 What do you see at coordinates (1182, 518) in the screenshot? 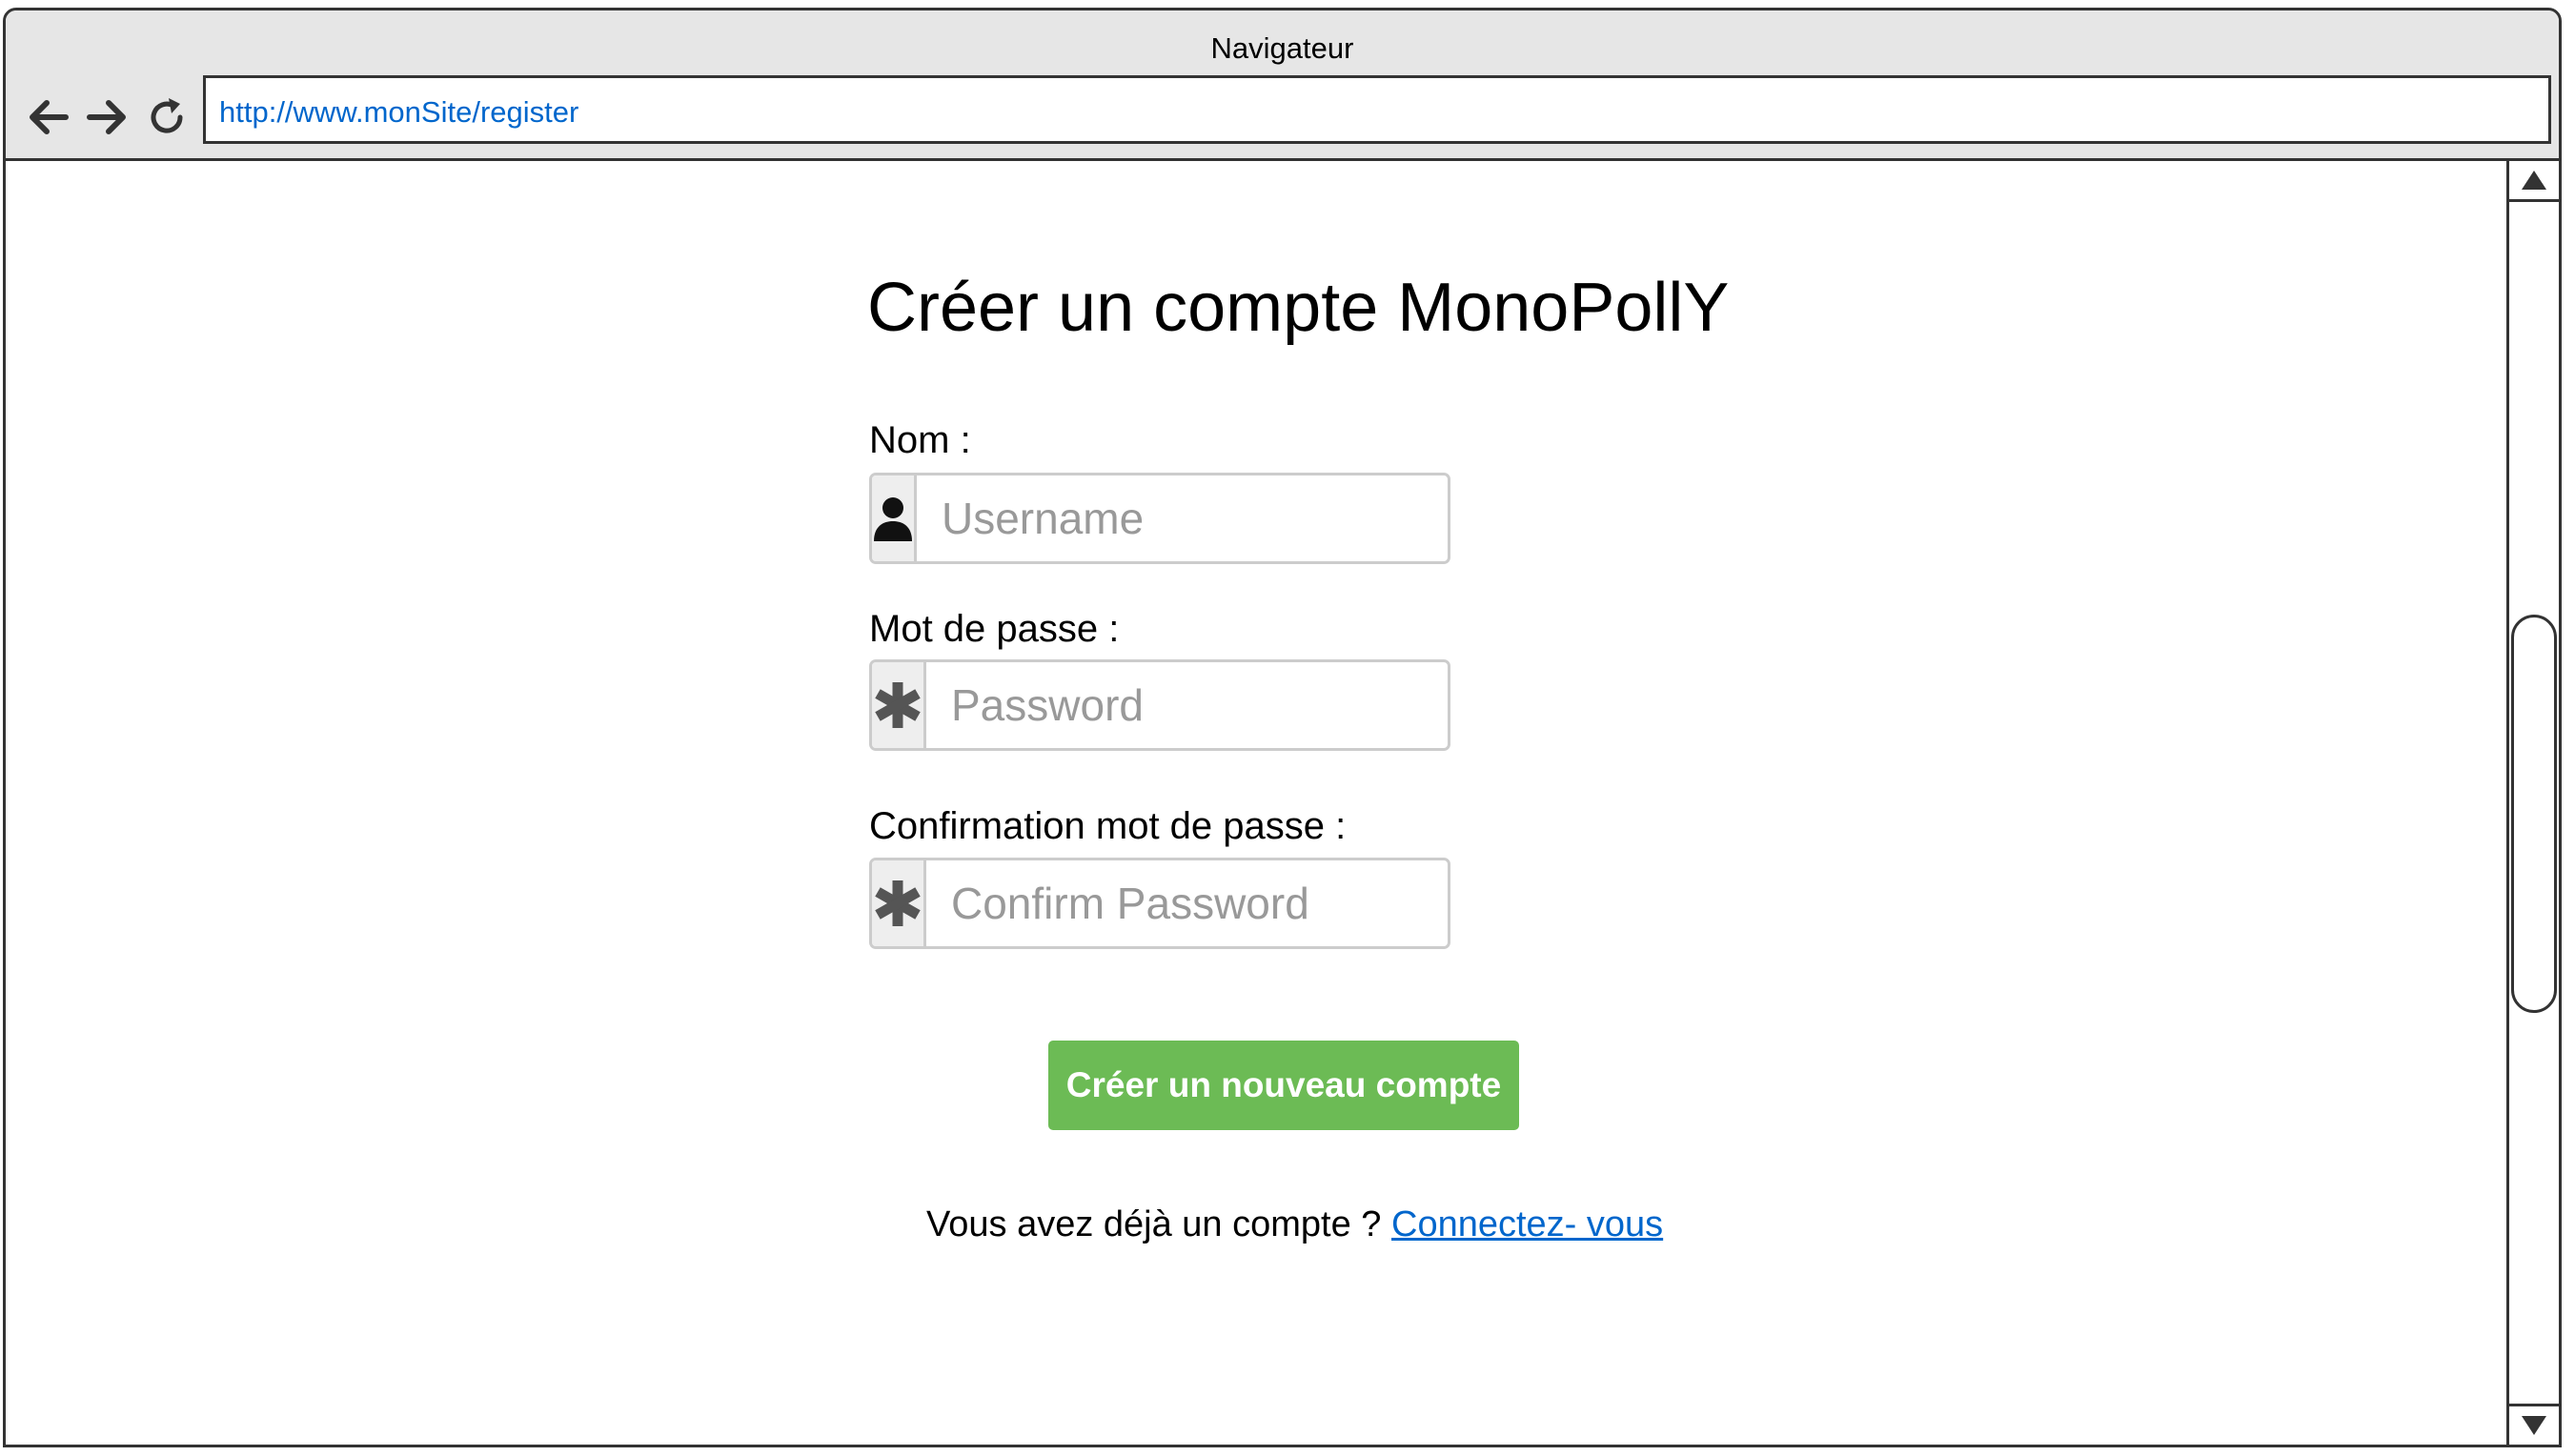
I see `username-input` at bounding box center [1182, 518].